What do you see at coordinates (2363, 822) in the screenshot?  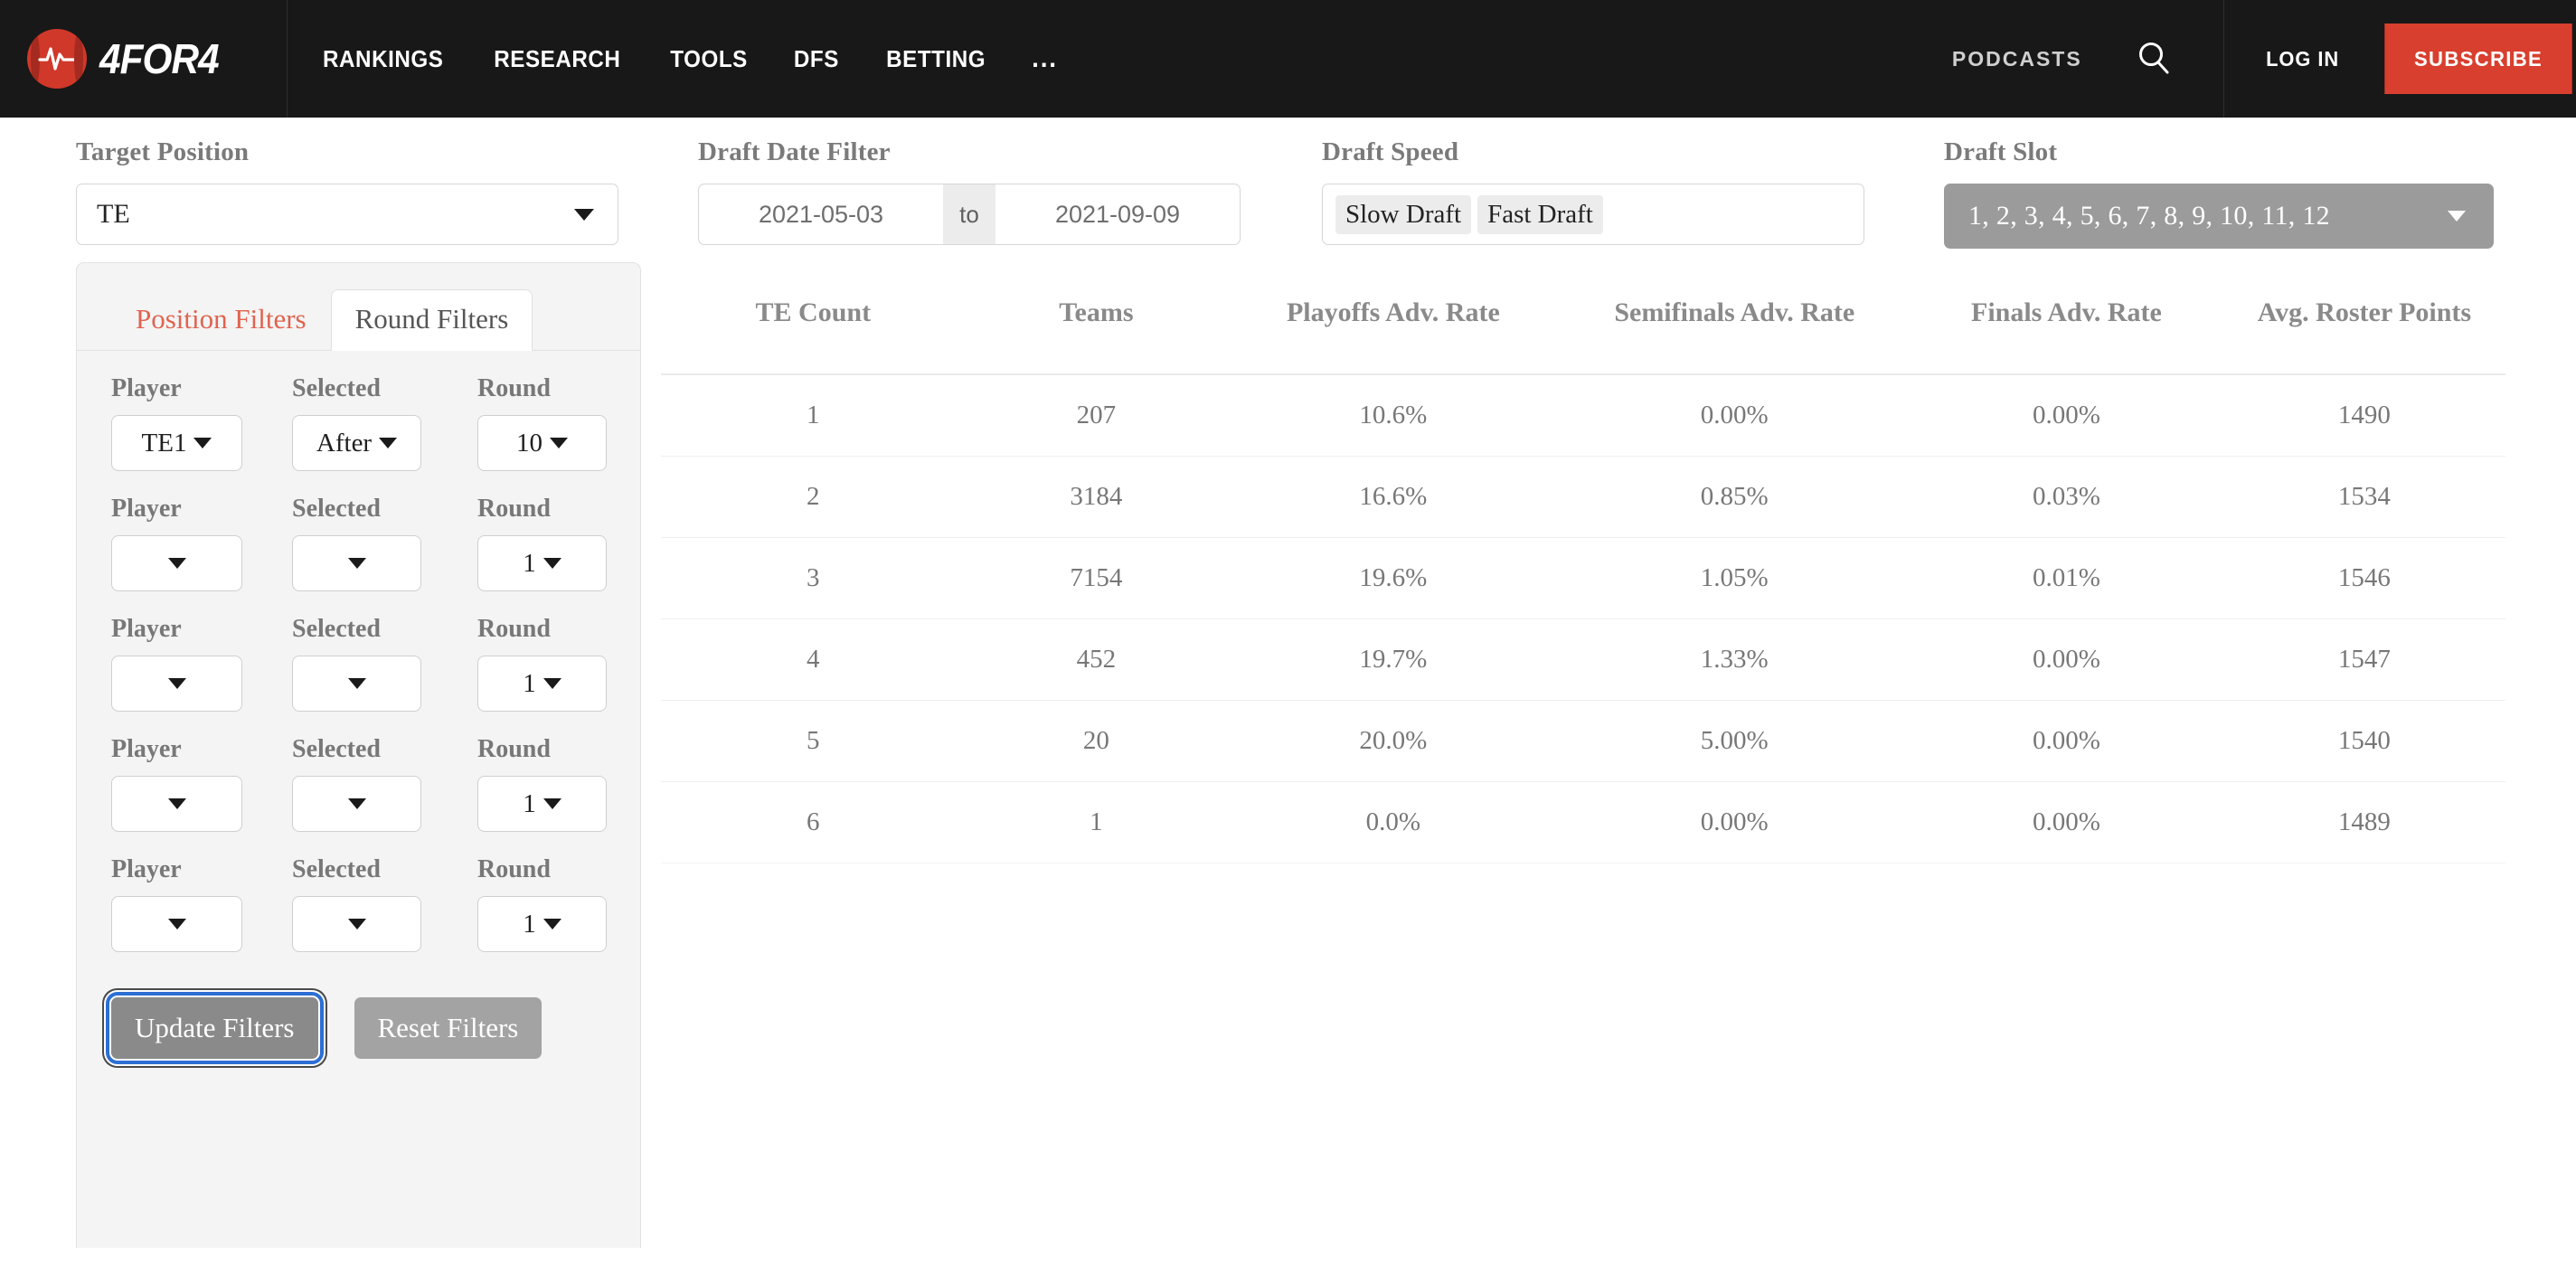 I see `cell-avg-roster-points: 1489` at bounding box center [2363, 822].